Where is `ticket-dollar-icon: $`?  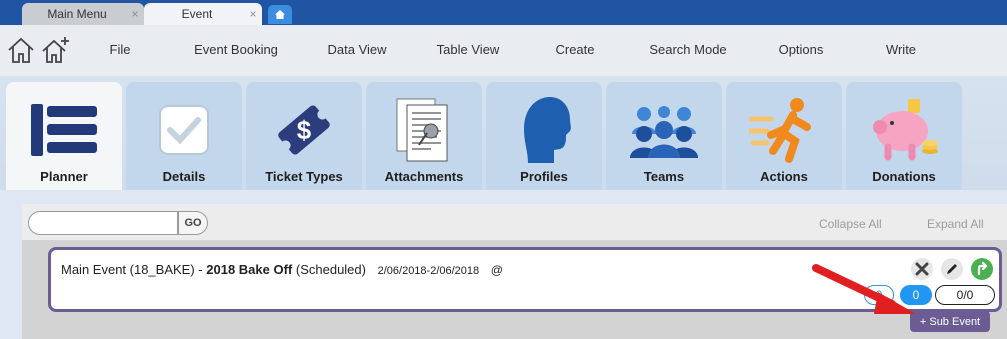 ticket-dollar-icon: $ is located at coordinates (304, 130).